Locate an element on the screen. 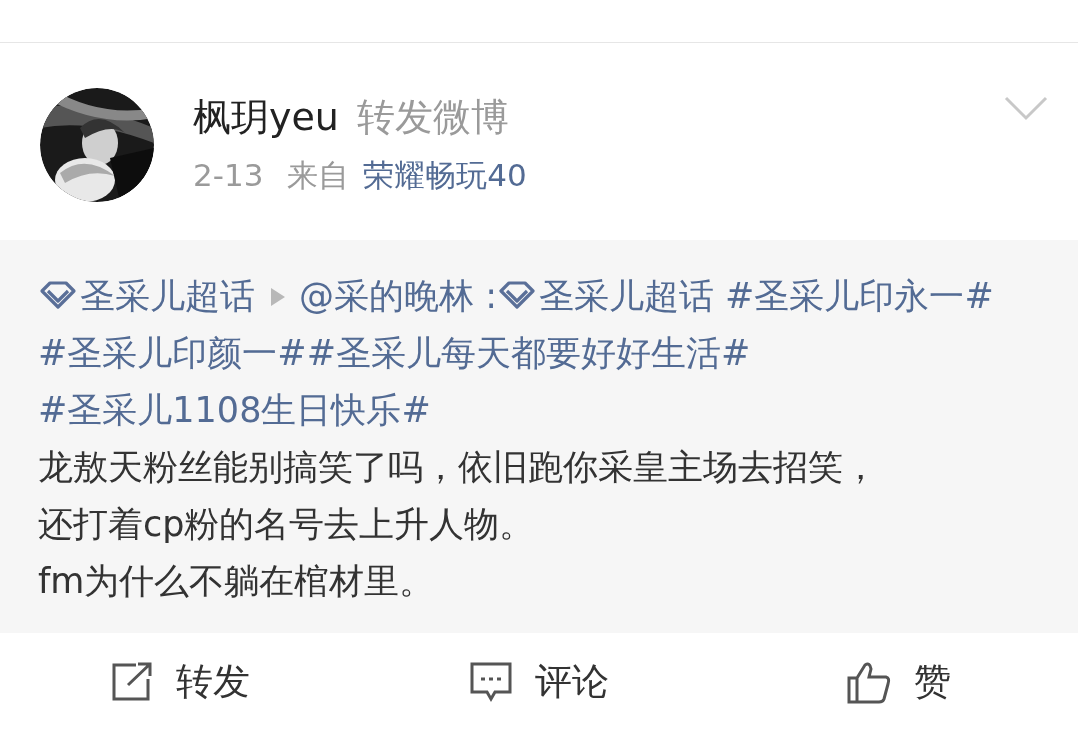 Image resolution: width=1078 pixels, height=731 pixels. hashtag-link: #圣采儿印永一# is located at coordinates (859, 296).